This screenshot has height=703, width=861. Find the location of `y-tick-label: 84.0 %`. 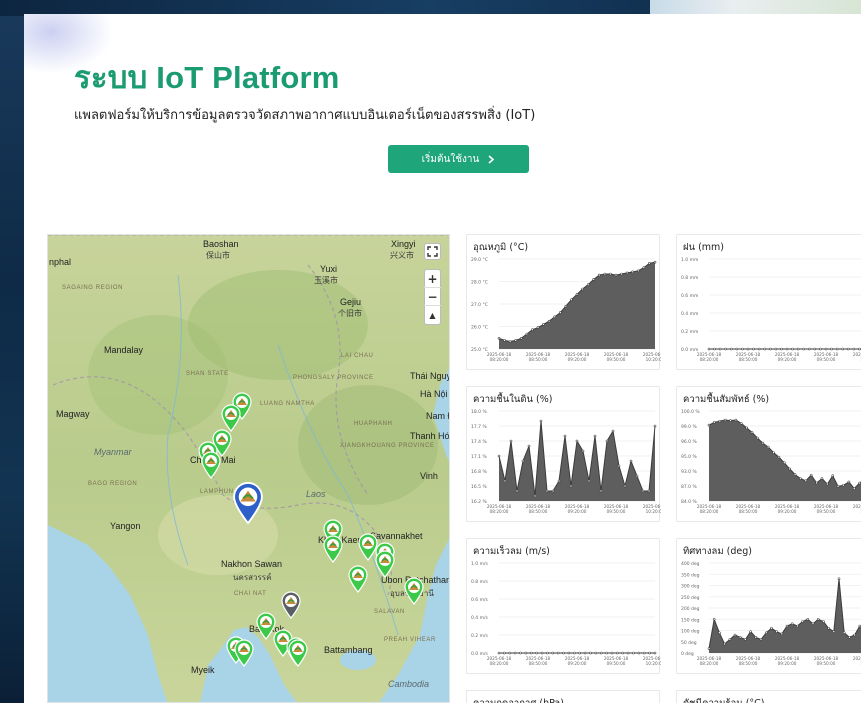

y-tick-label: 84.0 % is located at coordinates (689, 502).